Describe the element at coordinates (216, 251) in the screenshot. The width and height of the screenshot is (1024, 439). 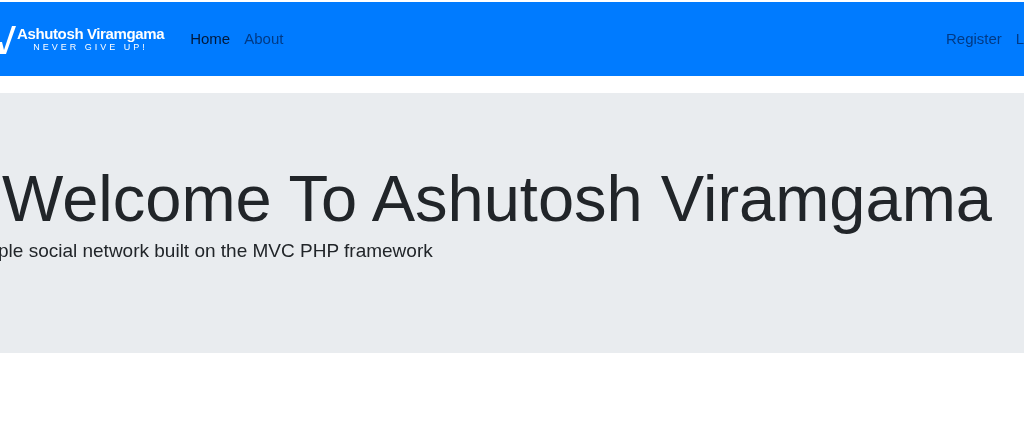
I see `lead-text: ple social network built on the MVC PHP framework` at that location.